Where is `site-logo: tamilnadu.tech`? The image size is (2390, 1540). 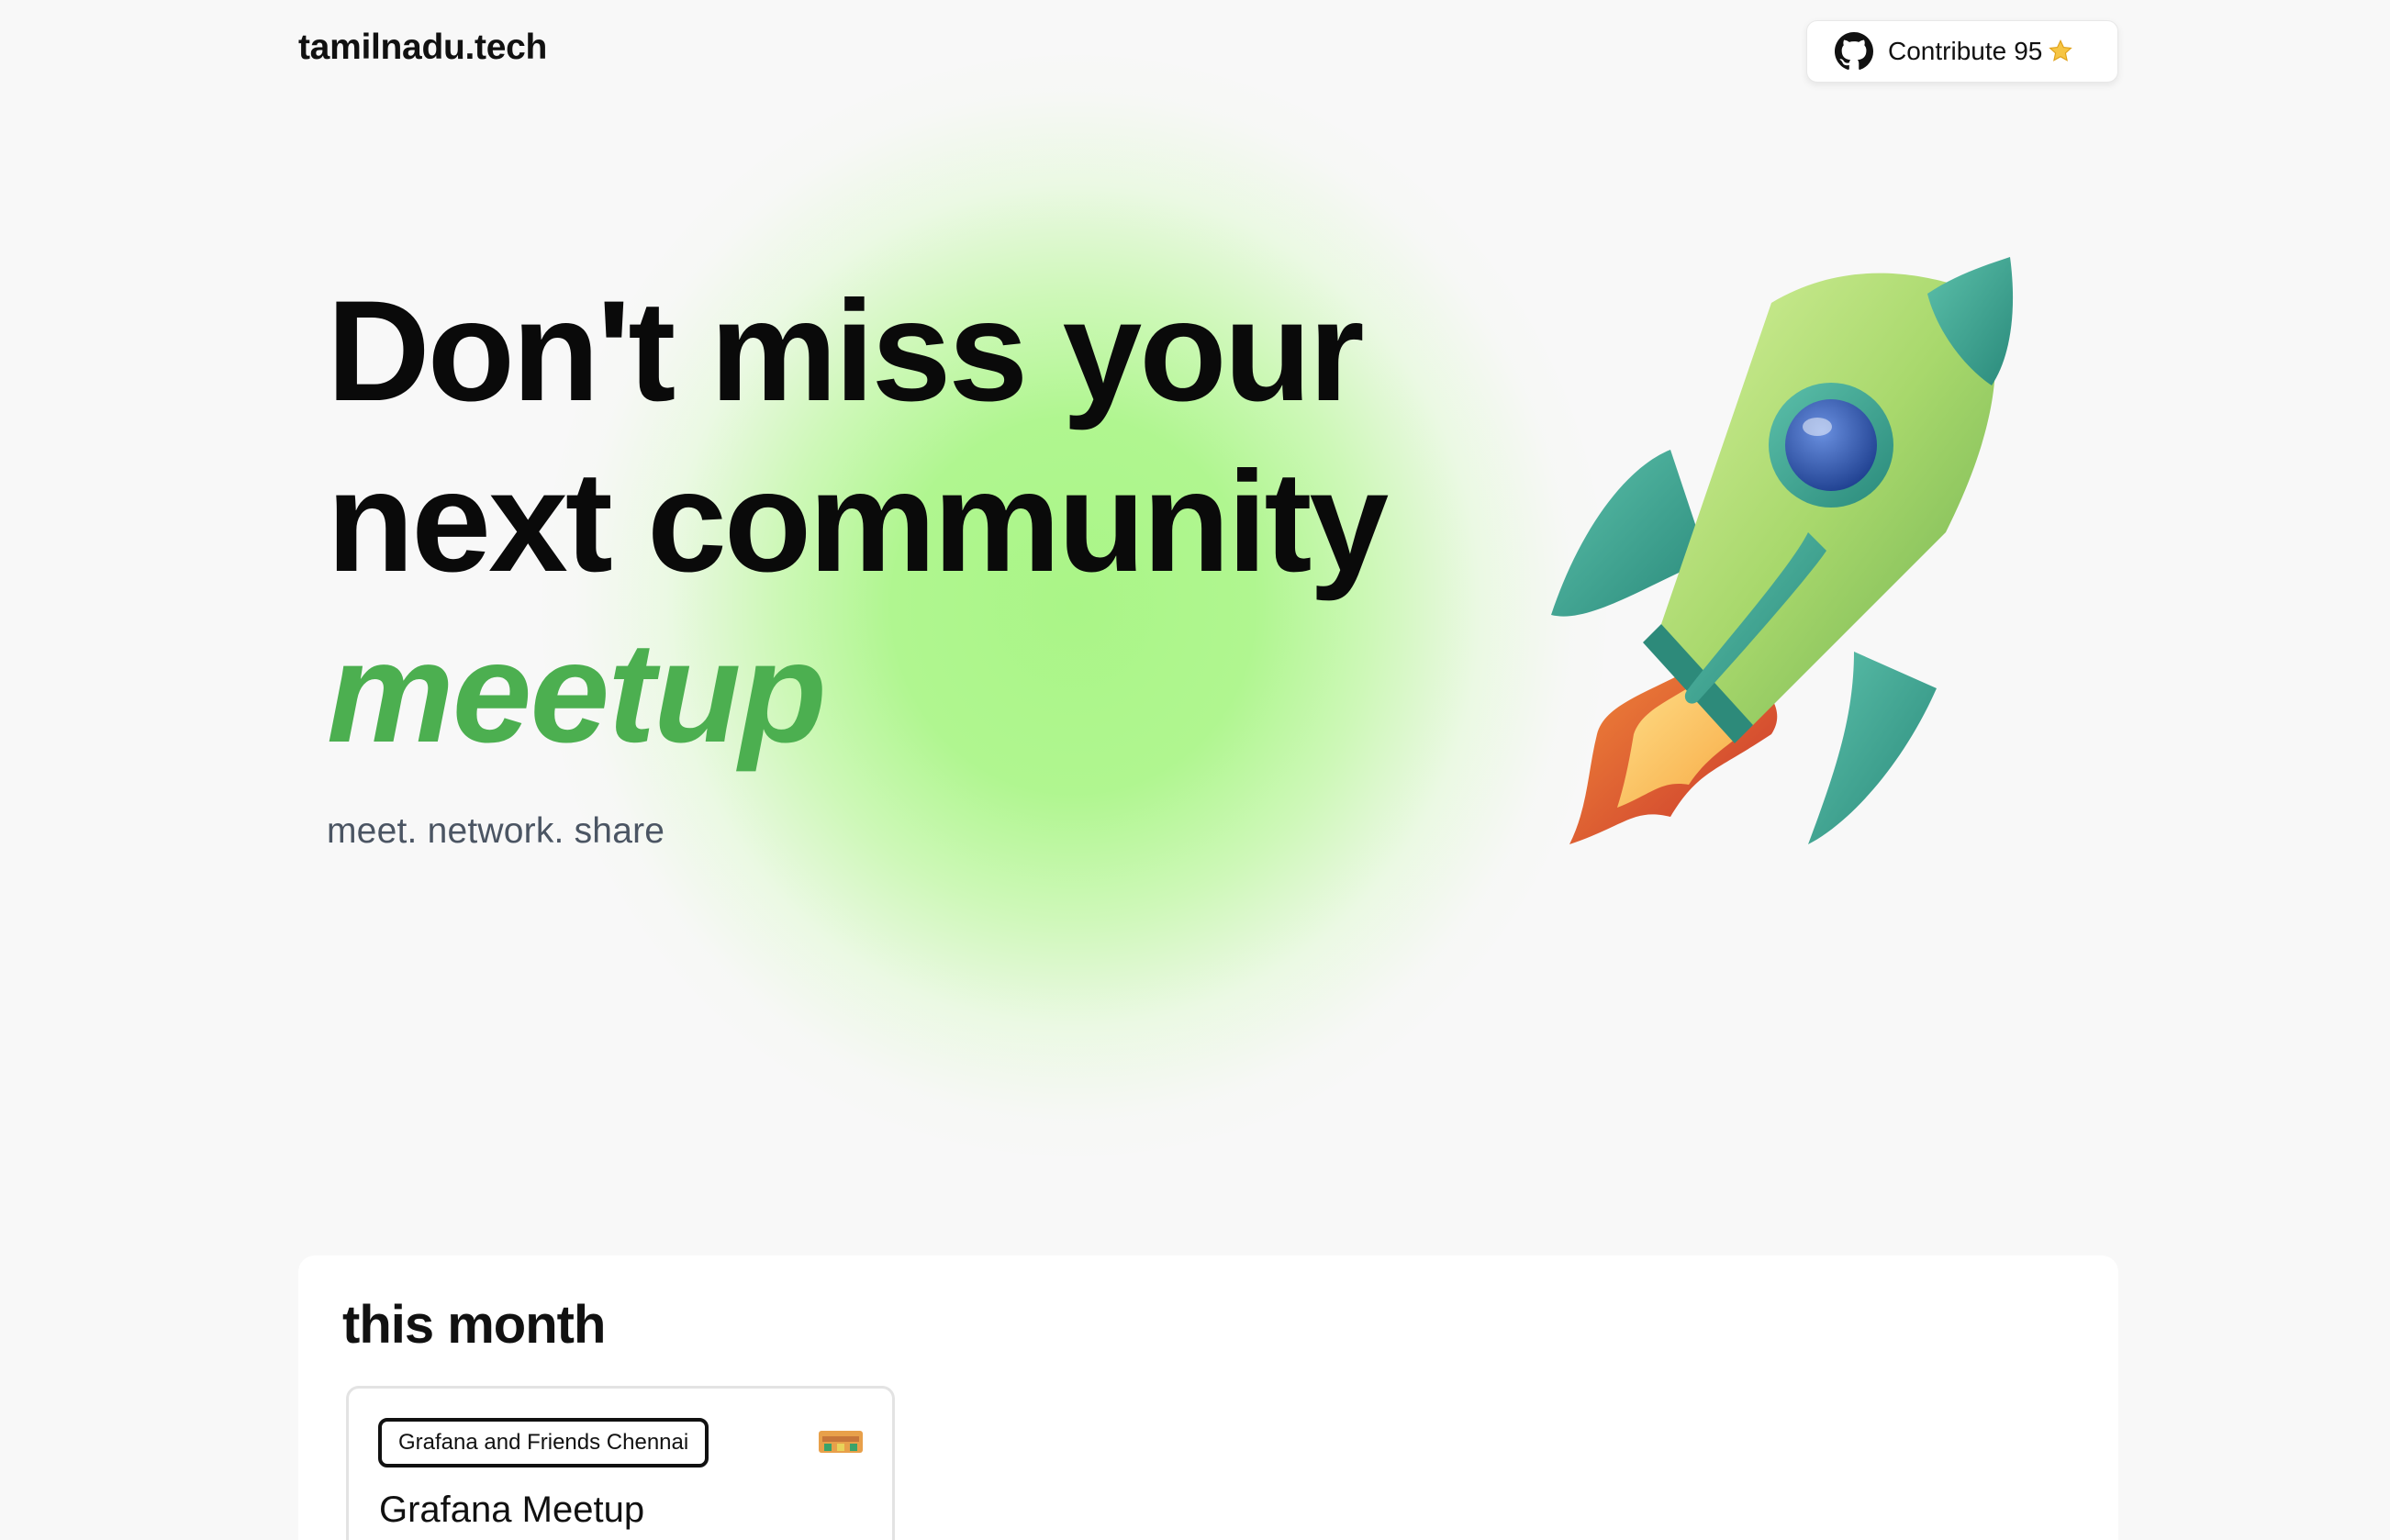
site-logo: tamilnadu.tech is located at coordinates (422, 48).